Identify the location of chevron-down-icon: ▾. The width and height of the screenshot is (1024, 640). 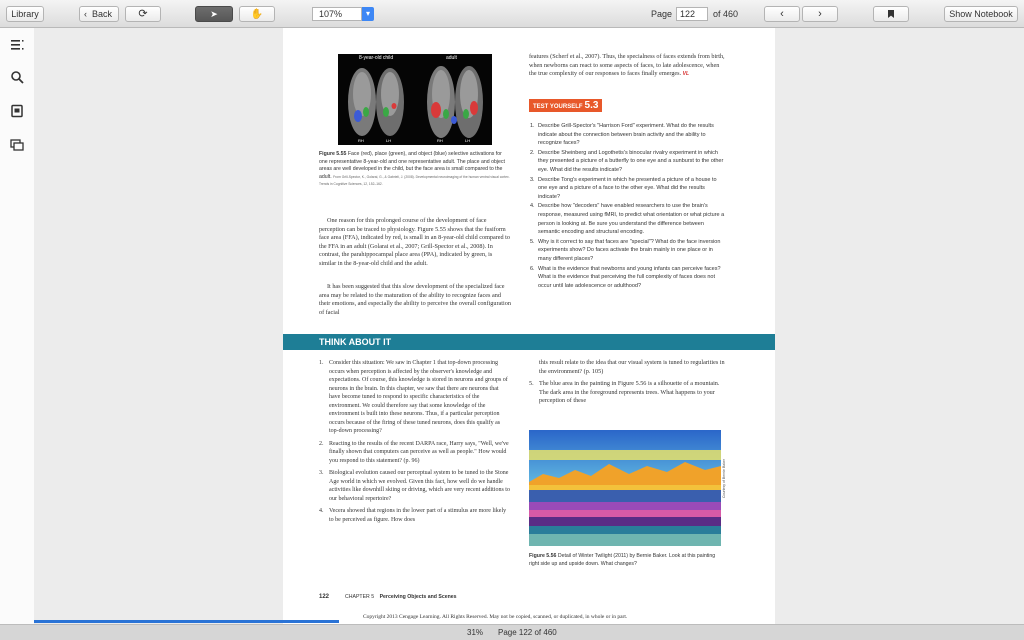
(367, 13).